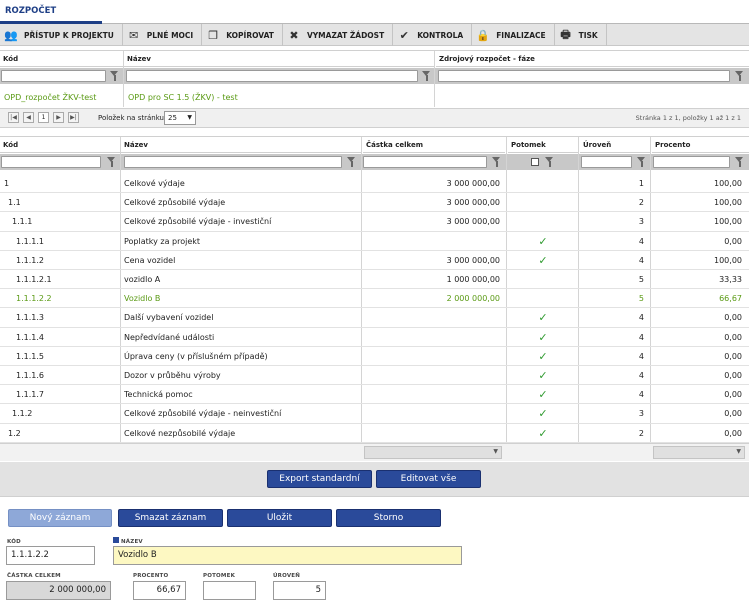 This screenshot has width=749, height=600. What do you see at coordinates (615, 145) in the screenshot?
I see `column-header-level: Úroveň` at bounding box center [615, 145].